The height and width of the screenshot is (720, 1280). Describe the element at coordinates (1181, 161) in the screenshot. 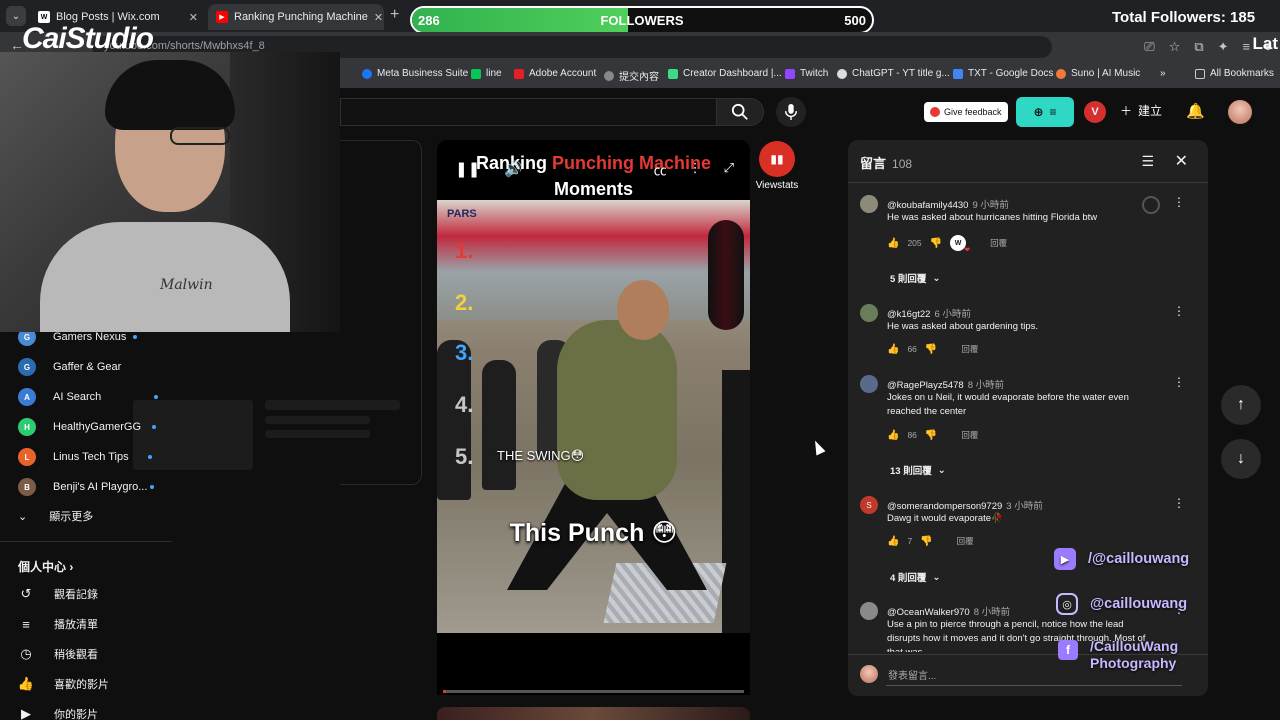

I see `close-icon: ✕` at that location.